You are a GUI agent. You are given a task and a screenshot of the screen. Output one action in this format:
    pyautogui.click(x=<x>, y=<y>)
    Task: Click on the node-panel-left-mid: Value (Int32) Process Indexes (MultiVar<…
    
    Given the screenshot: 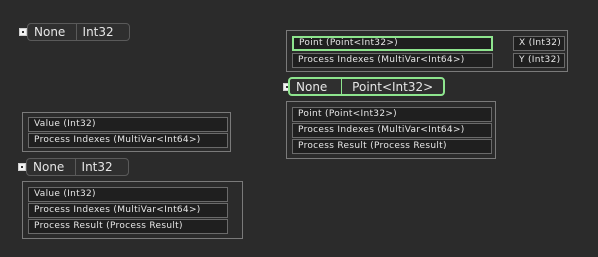 What is the action you would take?
    pyautogui.click(x=126, y=132)
    